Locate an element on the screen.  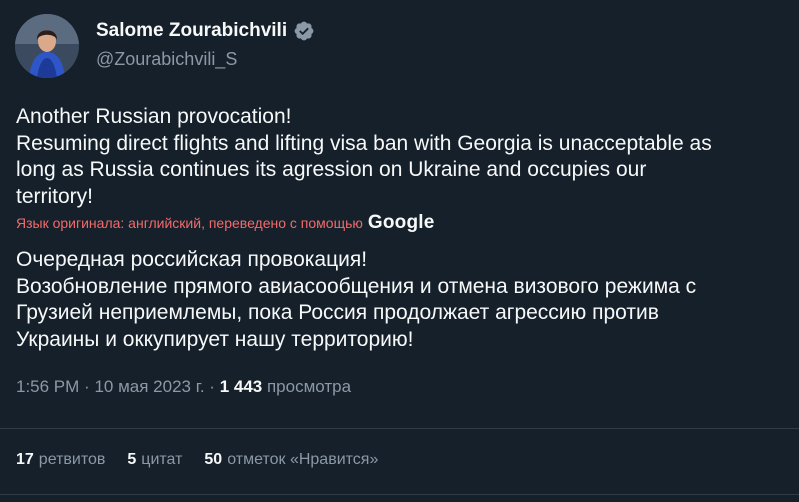
tweet-time: 1:56 PM is located at coordinates (47, 386).